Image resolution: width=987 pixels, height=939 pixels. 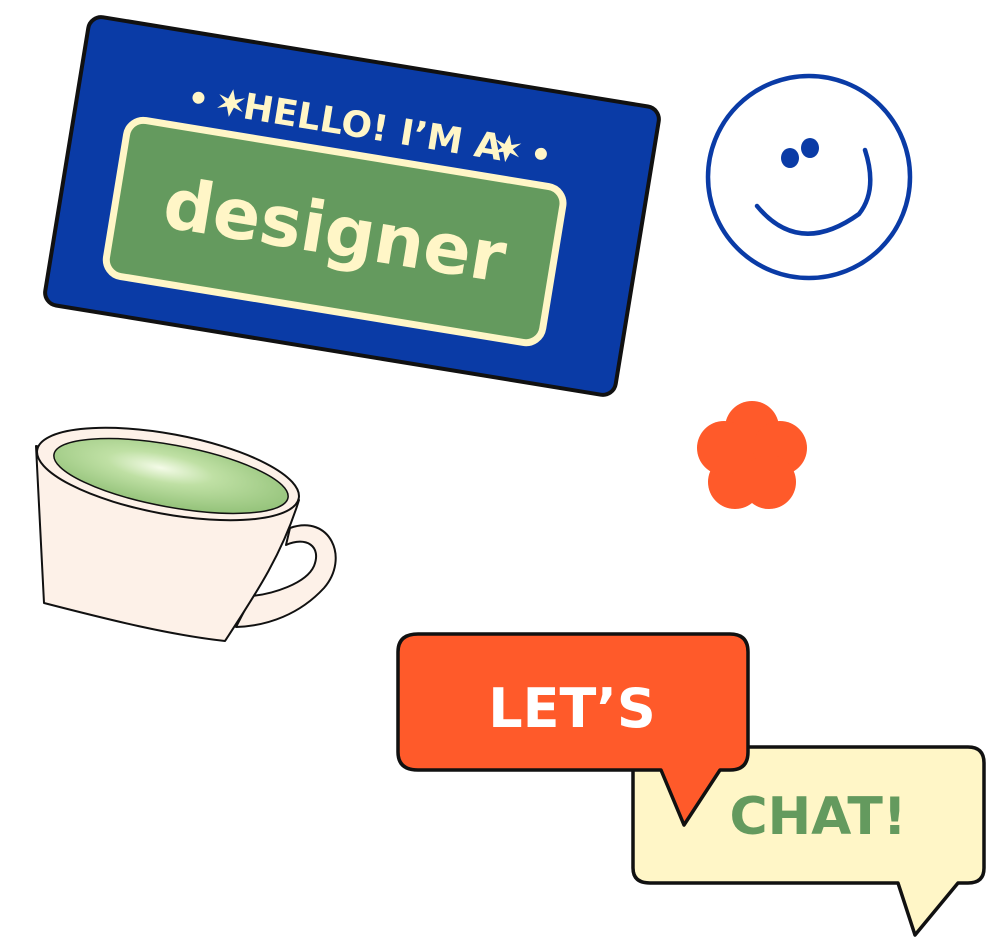 What do you see at coordinates (572, 708) in the screenshot?
I see `lets-bubble-text: LET’S` at bounding box center [572, 708].